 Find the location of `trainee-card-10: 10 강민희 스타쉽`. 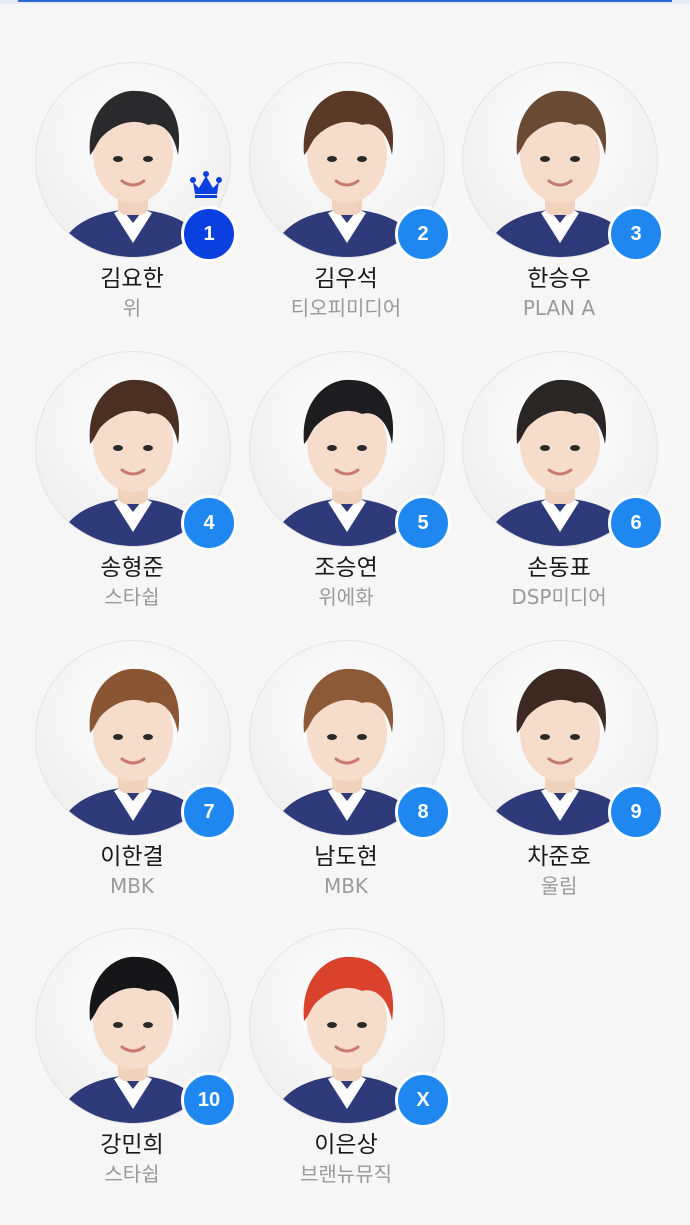

trainee-card-10: 10 강민희 스타쉽 is located at coordinates (132, 1063).